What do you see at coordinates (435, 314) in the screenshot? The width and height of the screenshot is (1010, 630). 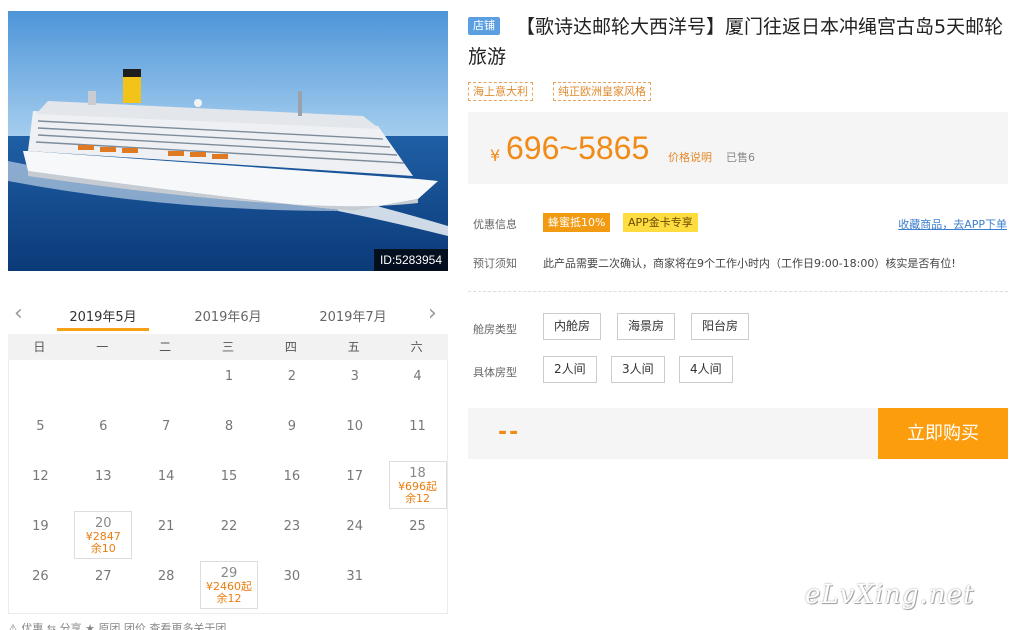 I see `next-month-chevron-icon: ›` at bounding box center [435, 314].